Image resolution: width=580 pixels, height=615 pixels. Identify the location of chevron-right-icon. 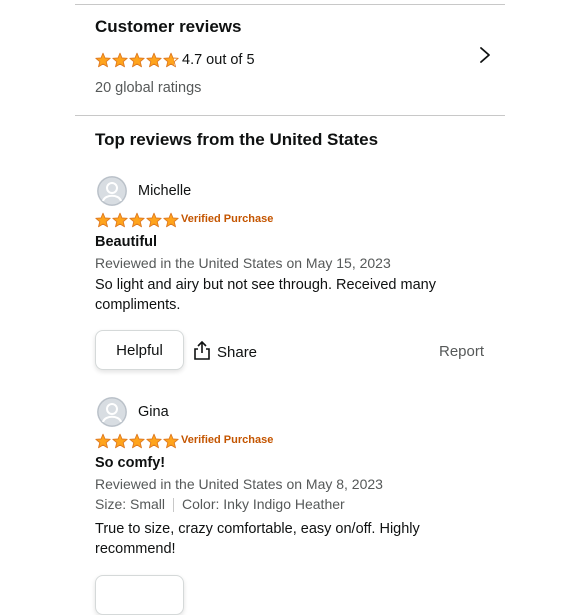
(486, 55).